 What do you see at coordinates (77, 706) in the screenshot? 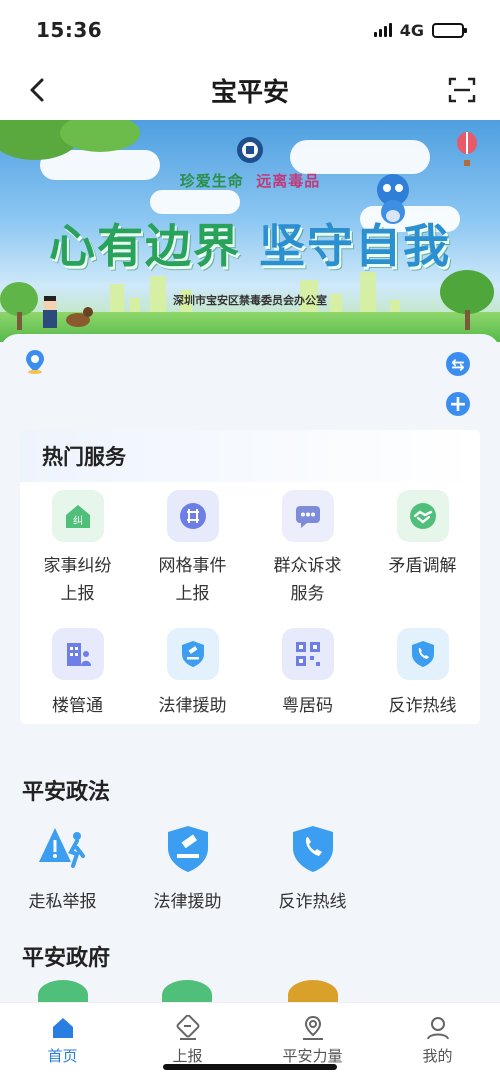
I see `hot-service-label: 楼管通` at bounding box center [77, 706].